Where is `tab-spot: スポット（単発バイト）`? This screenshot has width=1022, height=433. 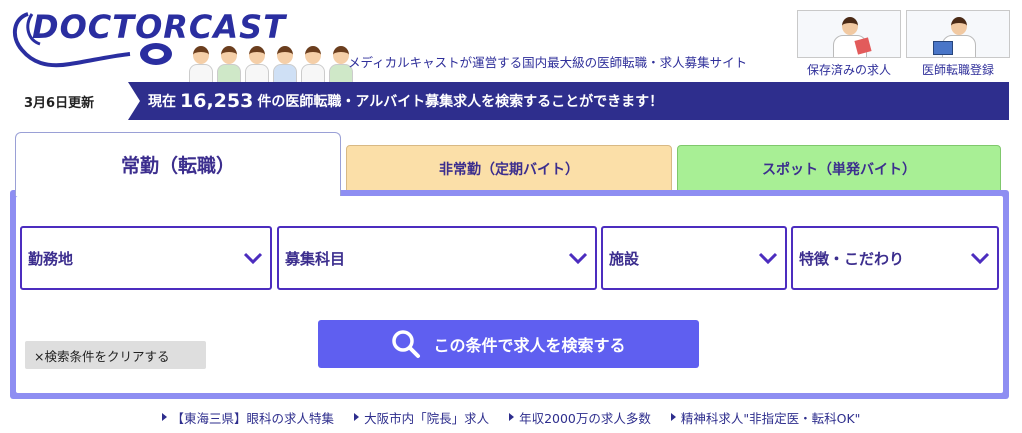 tab-spot: スポット（単発バイト） is located at coordinates (839, 169).